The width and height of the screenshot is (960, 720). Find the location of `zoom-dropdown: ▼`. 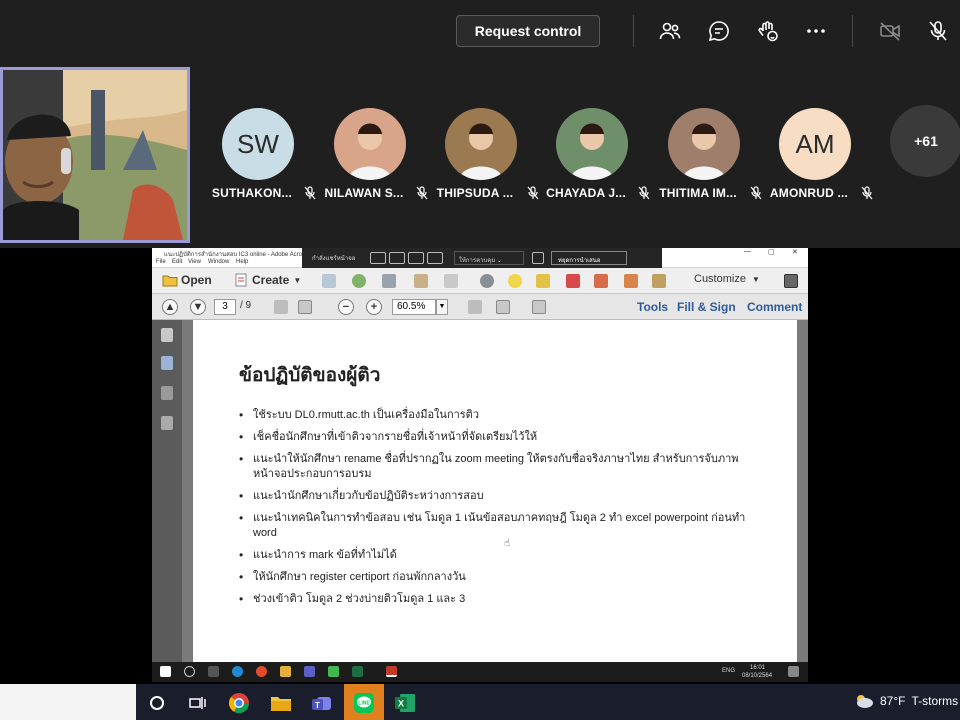

zoom-dropdown: ▼ is located at coordinates (442, 307).